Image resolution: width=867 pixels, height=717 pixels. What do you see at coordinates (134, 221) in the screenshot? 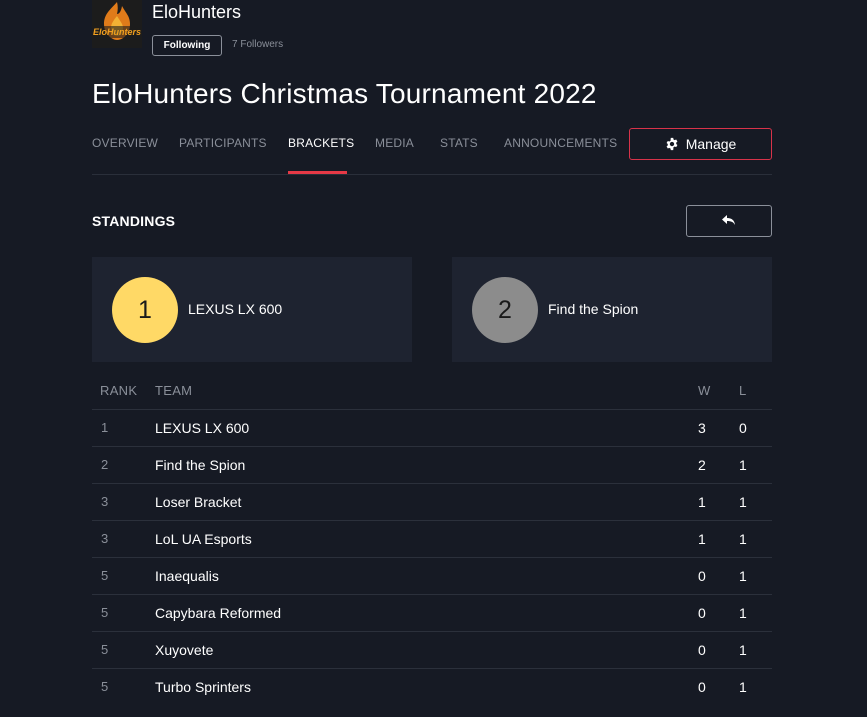
I see `standings-title: STANDINGS` at bounding box center [134, 221].